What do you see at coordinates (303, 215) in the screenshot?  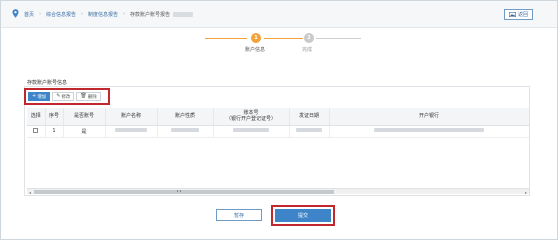 I see `submit-highlight-box` at bounding box center [303, 215].